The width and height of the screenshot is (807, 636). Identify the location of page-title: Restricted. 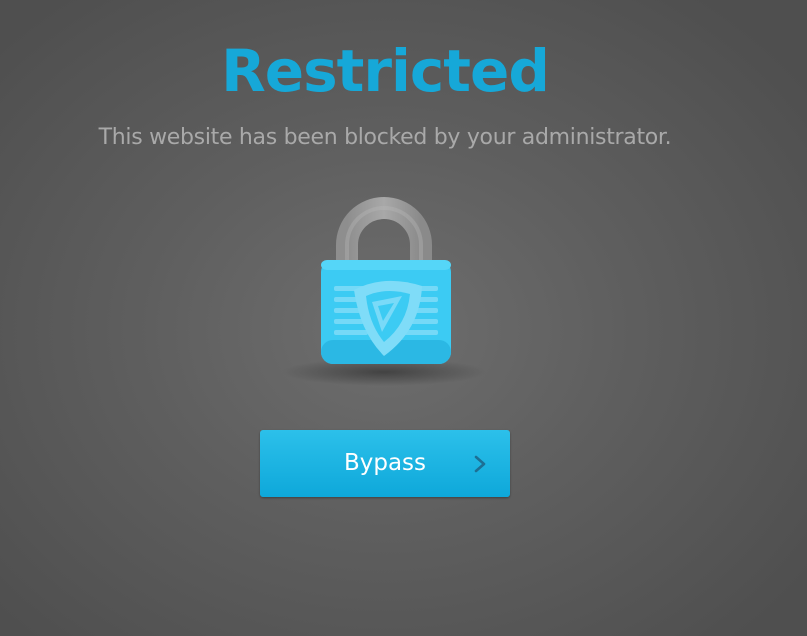
(385, 71).